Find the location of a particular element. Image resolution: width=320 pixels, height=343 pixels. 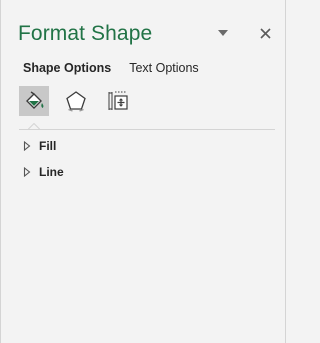

section-fill: Fill is located at coordinates (39, 146).